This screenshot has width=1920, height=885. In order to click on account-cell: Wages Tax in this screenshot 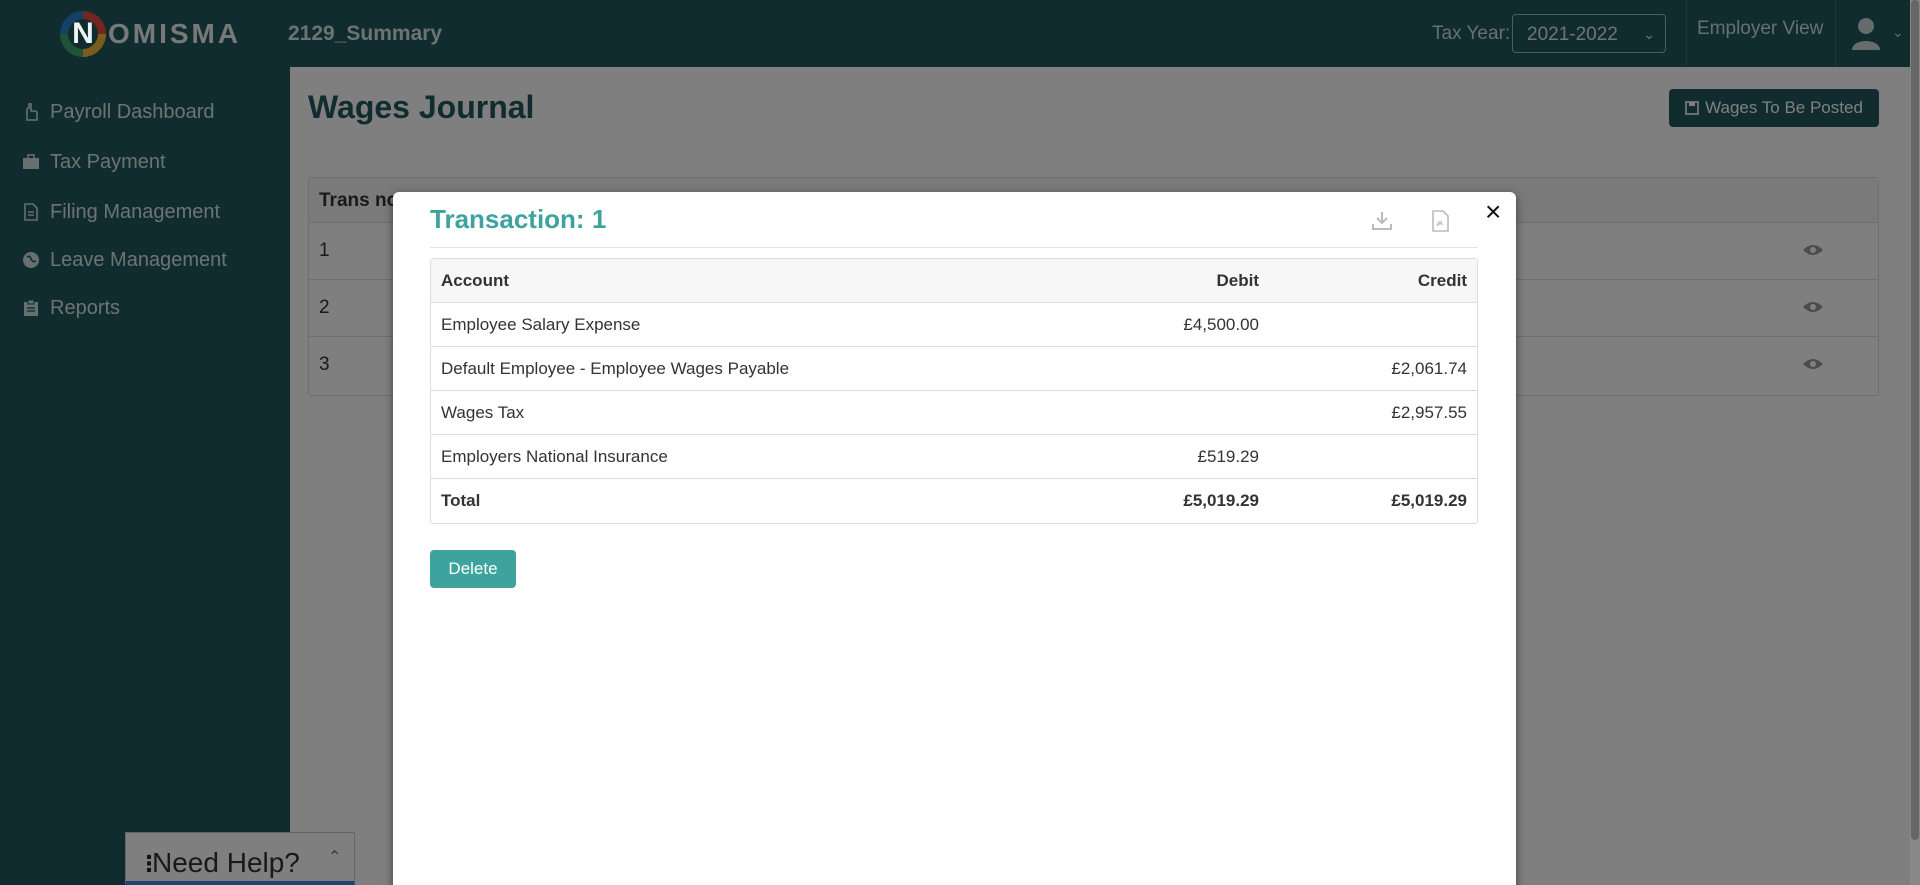, I will do `click(483, 412)`.